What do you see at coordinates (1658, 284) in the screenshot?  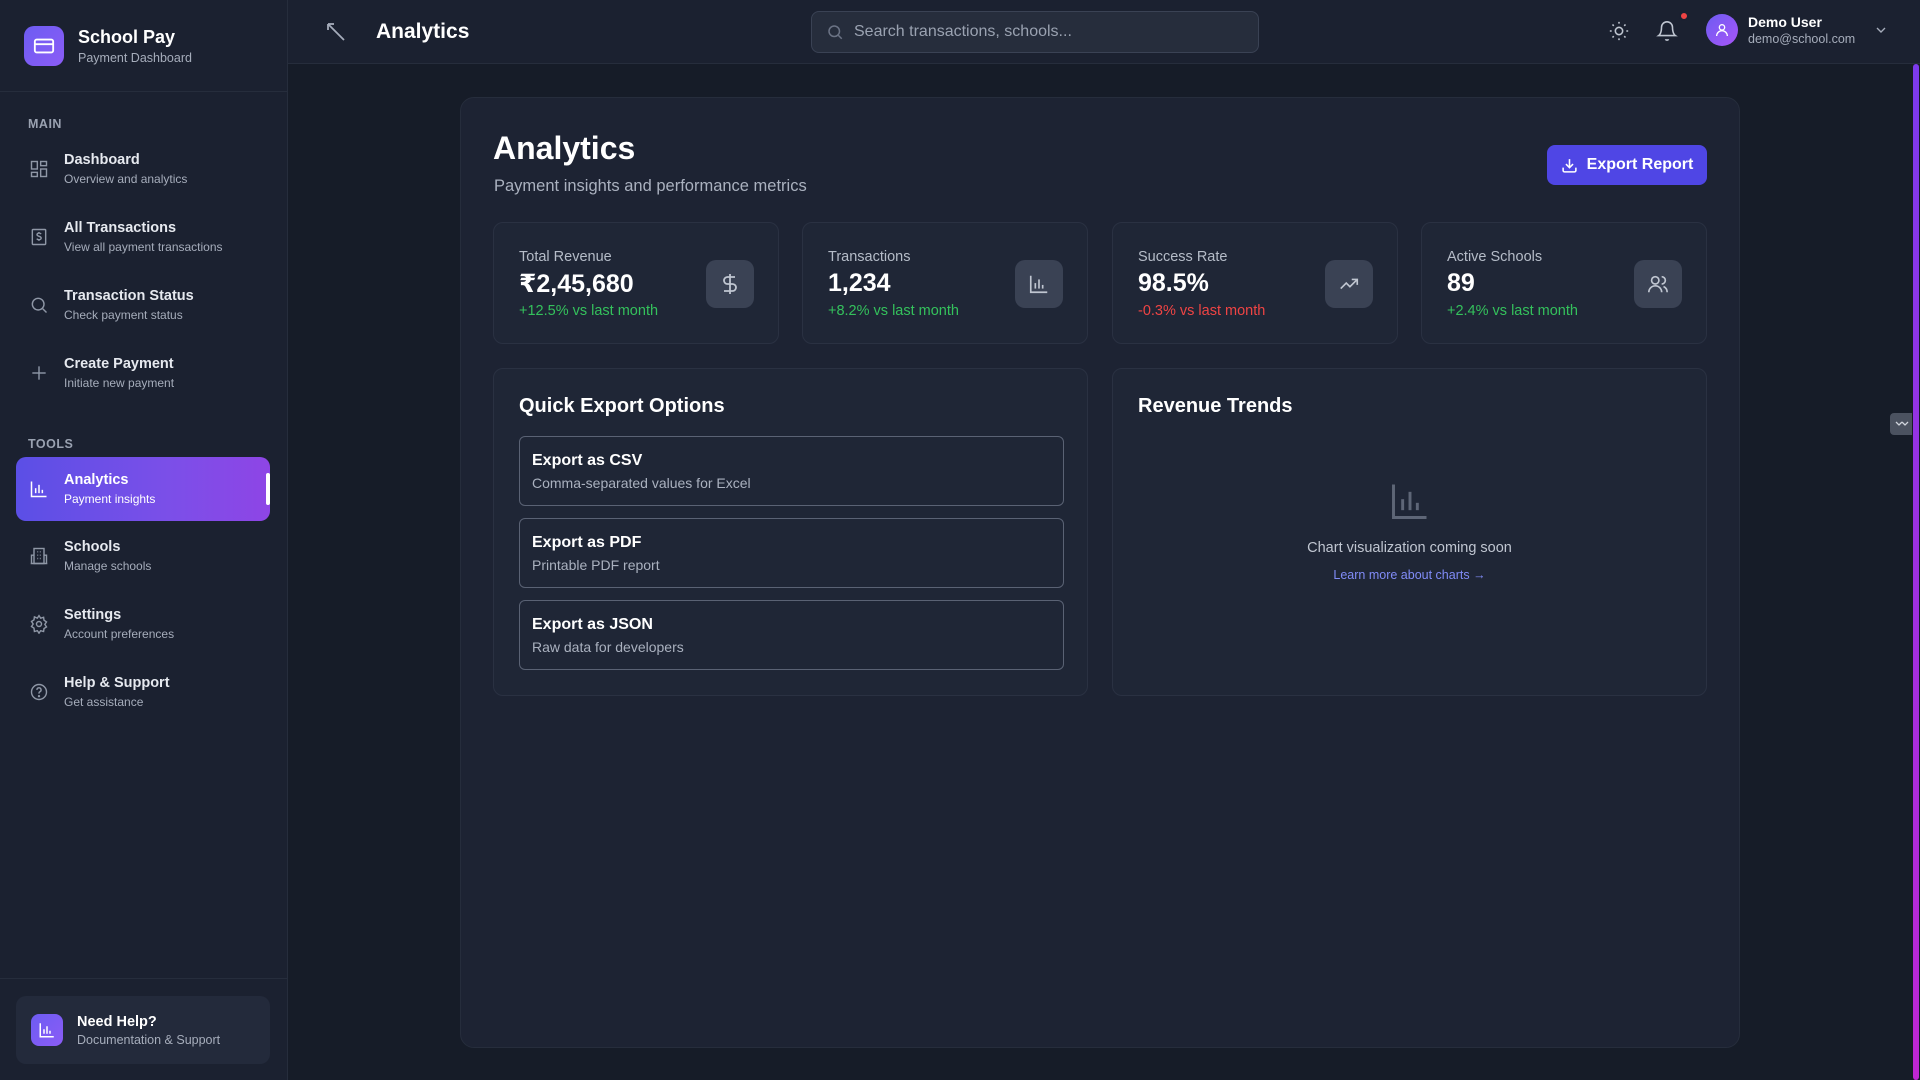 I see `users-icon` at bounding box center [1658, 284].